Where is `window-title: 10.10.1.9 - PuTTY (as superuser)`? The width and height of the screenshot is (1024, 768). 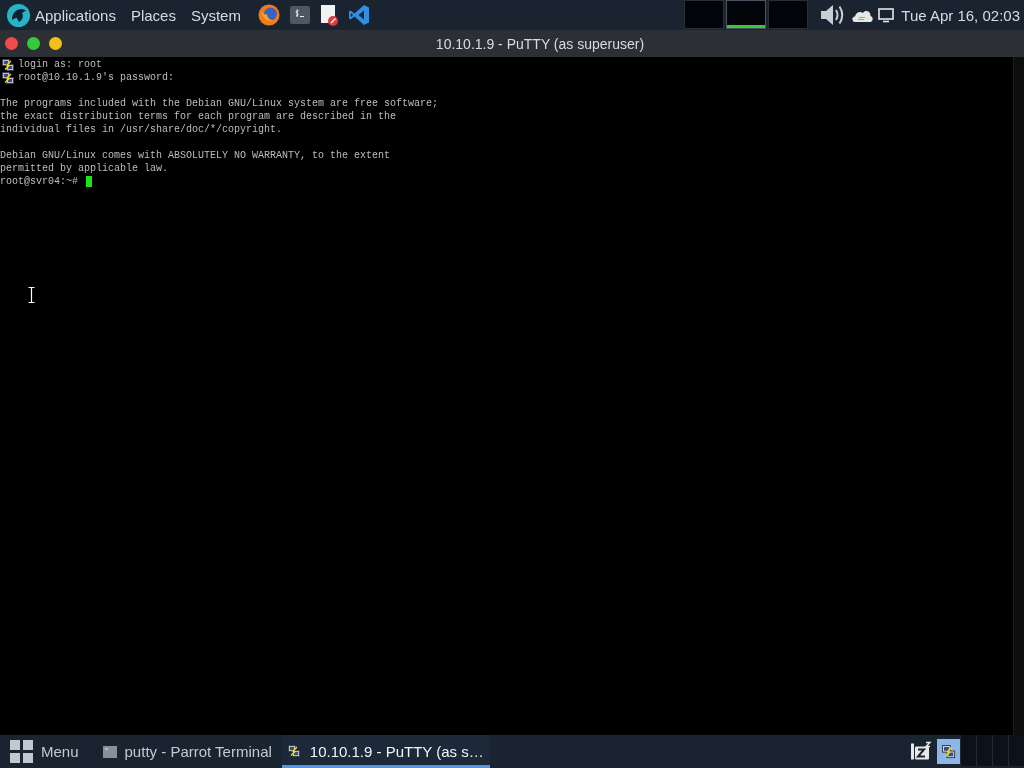
window-title: 10.10.1.9 - PuTTY (as superuser) is located at coordinates (540, 43).